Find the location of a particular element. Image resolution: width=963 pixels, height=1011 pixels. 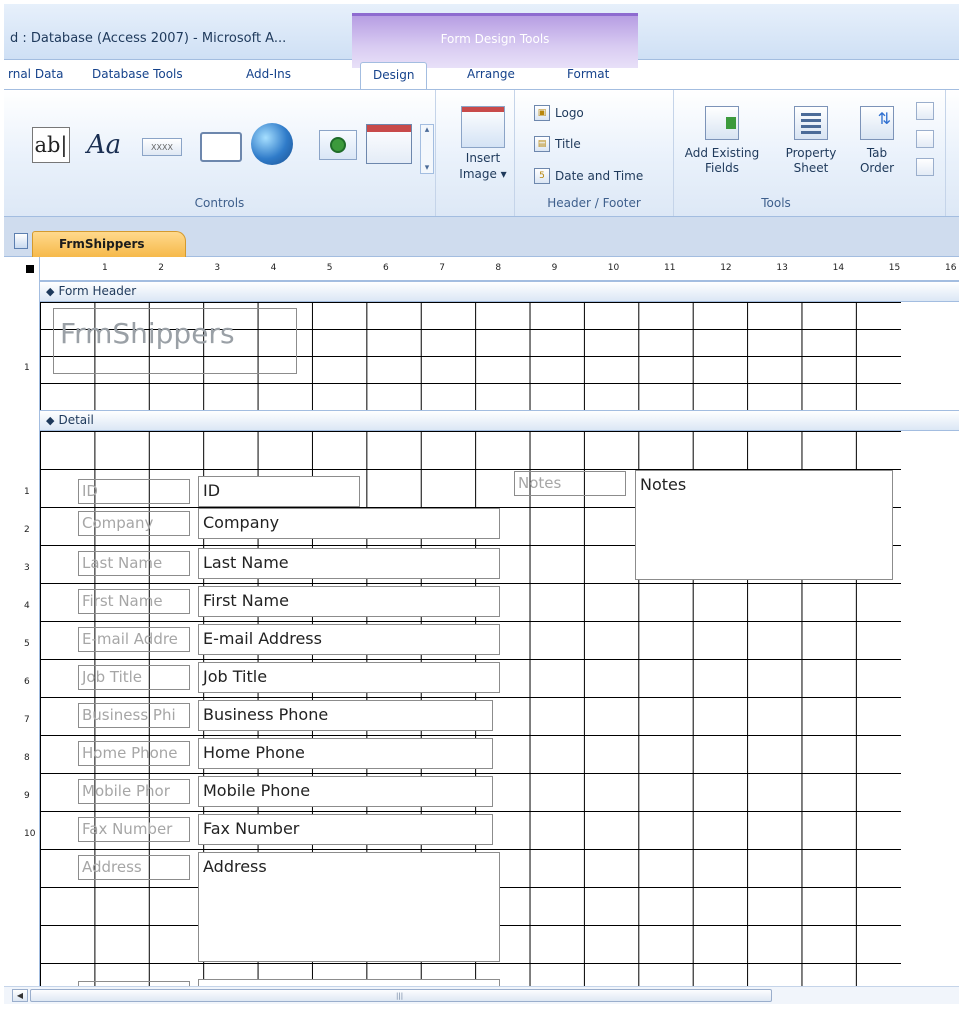

v-ruler-mark: 6 is located at coordinates (27, 682).